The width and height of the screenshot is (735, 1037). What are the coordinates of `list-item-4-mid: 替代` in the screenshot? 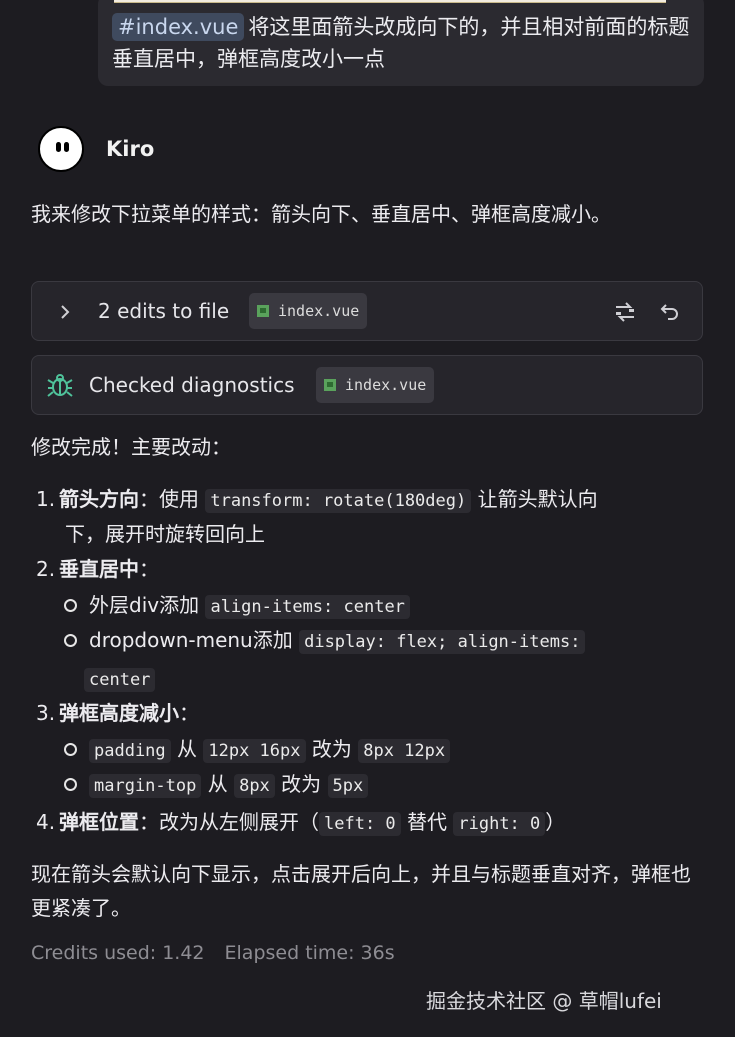 It's located at (427, 822).